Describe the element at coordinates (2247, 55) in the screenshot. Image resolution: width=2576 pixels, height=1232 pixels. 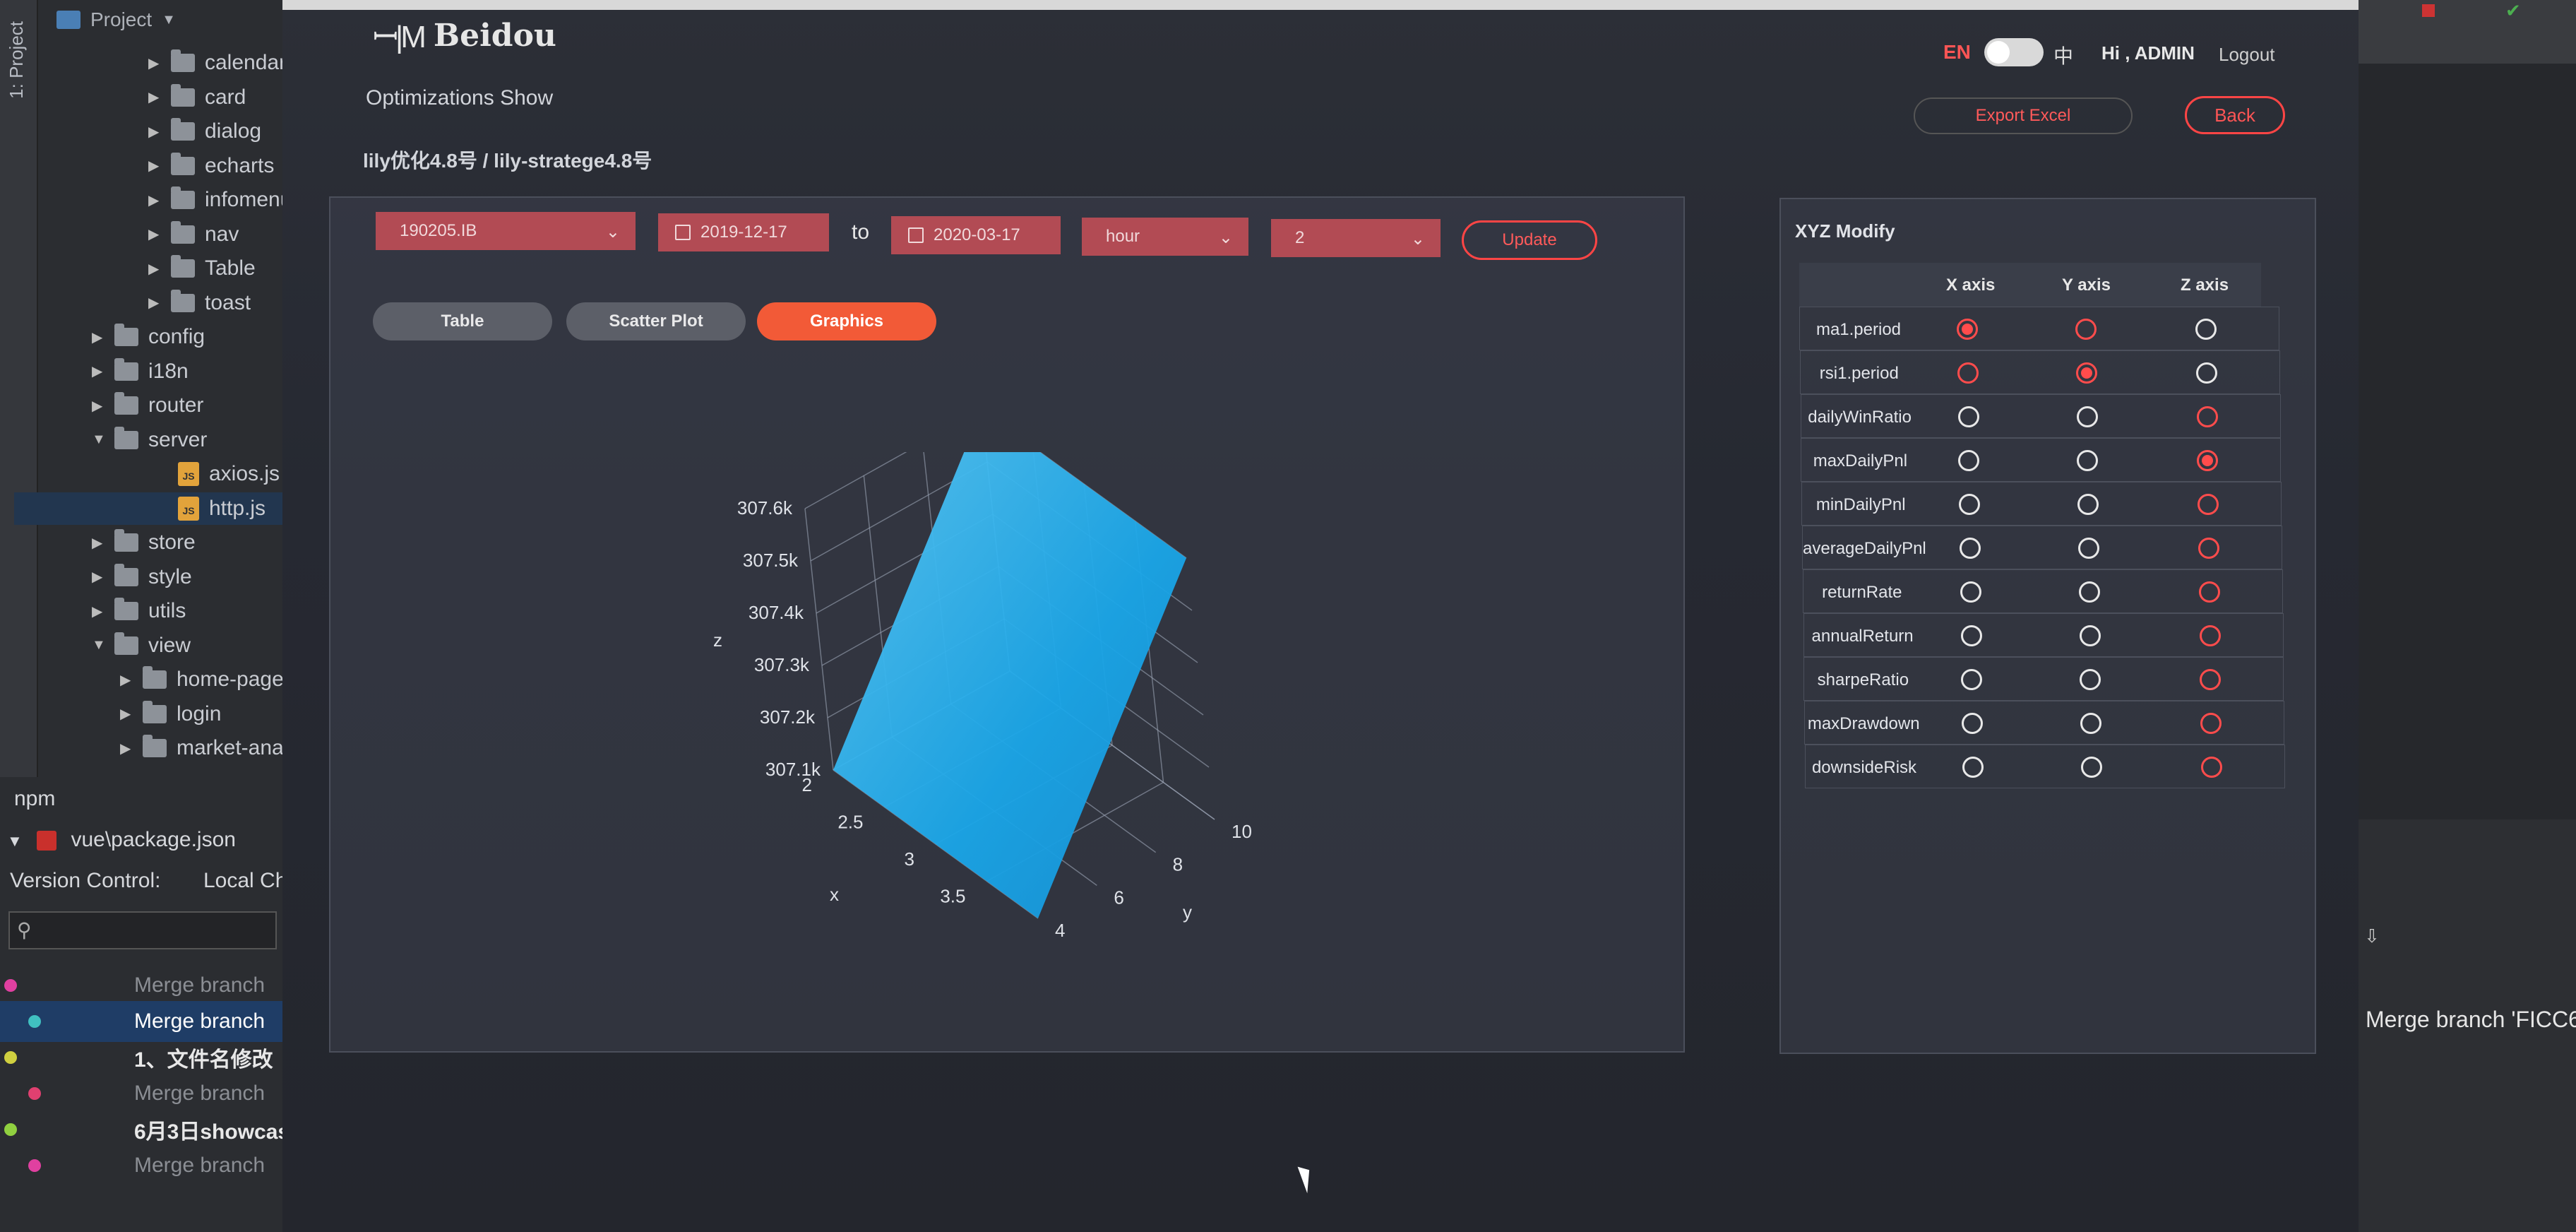
I see `logout-link: Logout` at that location.